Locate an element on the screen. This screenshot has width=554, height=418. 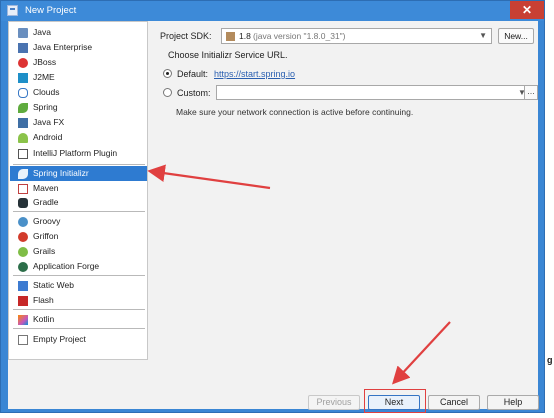
arrow-to-next-button is located at coordinates (421, 353).